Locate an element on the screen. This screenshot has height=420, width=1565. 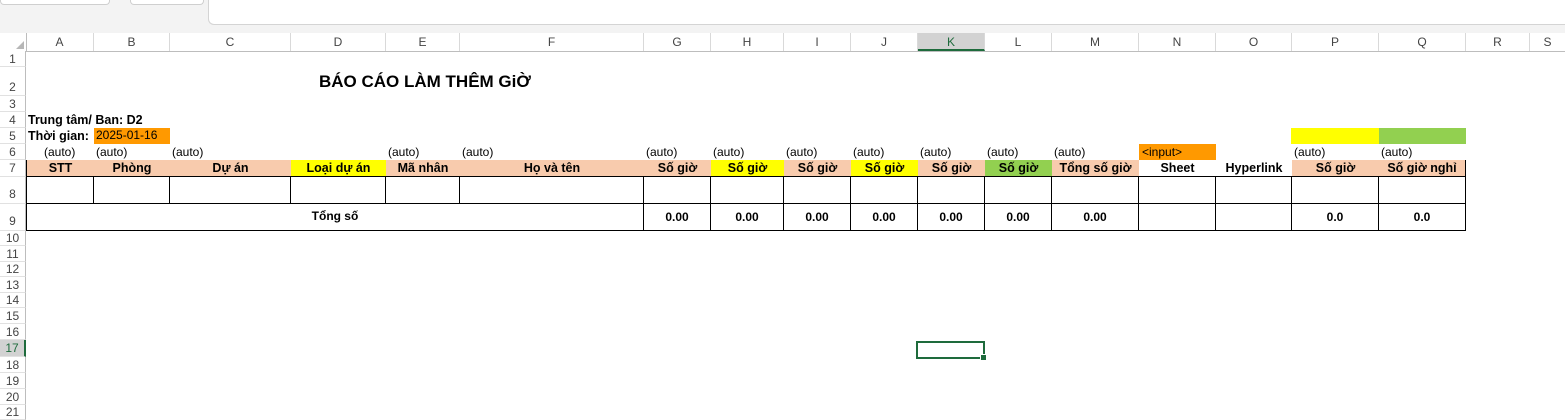
name-box is located at coordinates (55, 2).